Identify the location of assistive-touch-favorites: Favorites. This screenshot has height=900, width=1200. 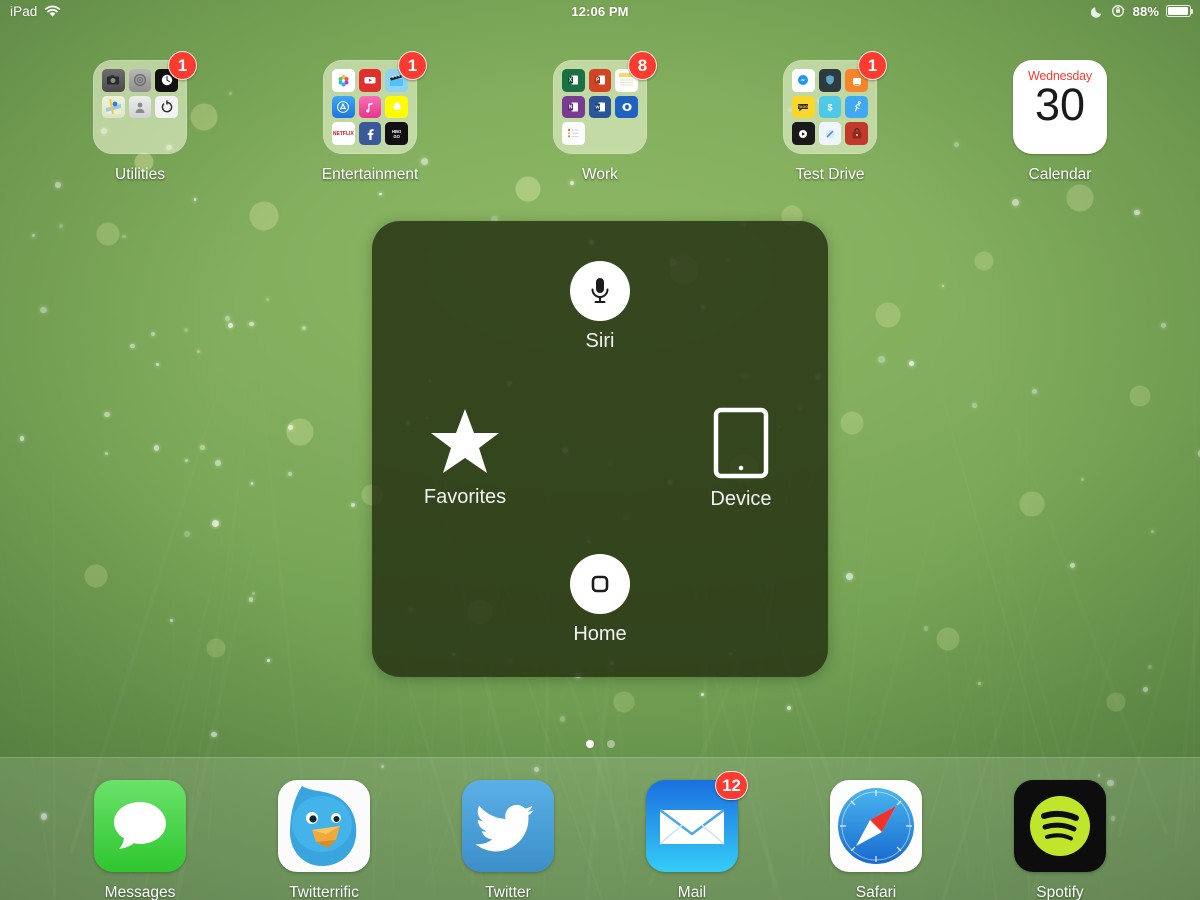
(465, 458).